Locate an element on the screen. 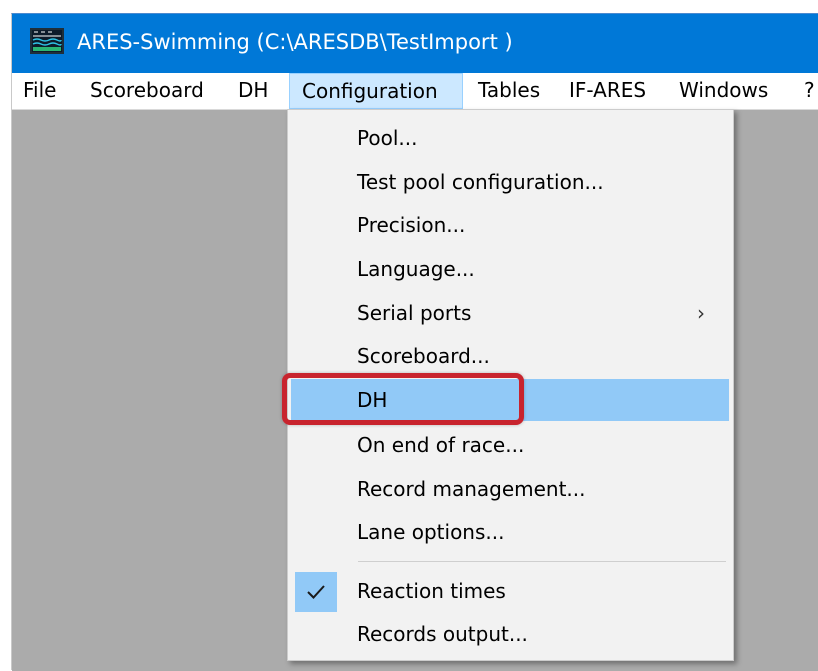 Image resolution: width=818 pixels, height=671 pixels. title-bar: ARES-Swimming (C:\ARESDB\TestImport ) is located at coordinates (415, 43).